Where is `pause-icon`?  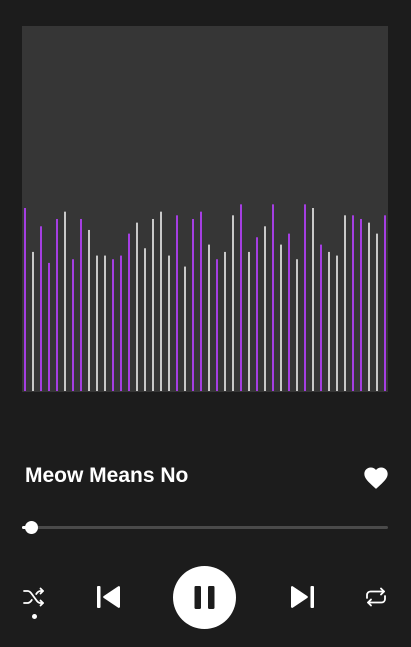 pause-icon is located at coordinates (204, 597).